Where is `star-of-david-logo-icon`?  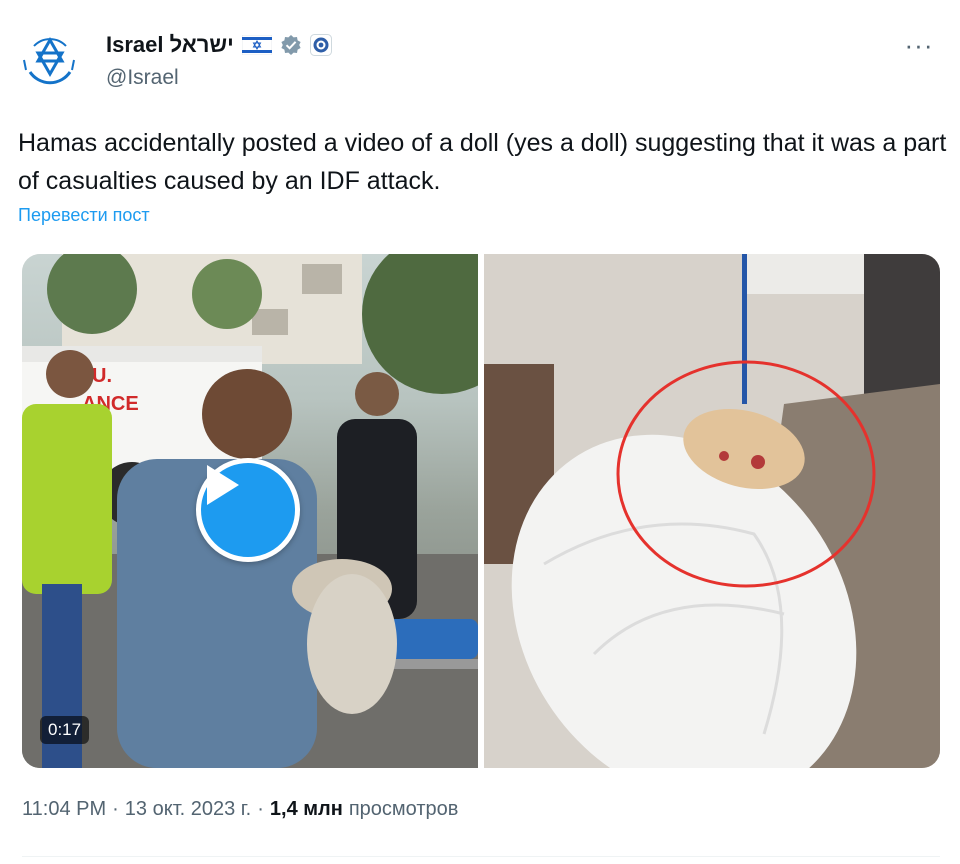
star-of-david-logo-icon is located at coordinates (49, 60).